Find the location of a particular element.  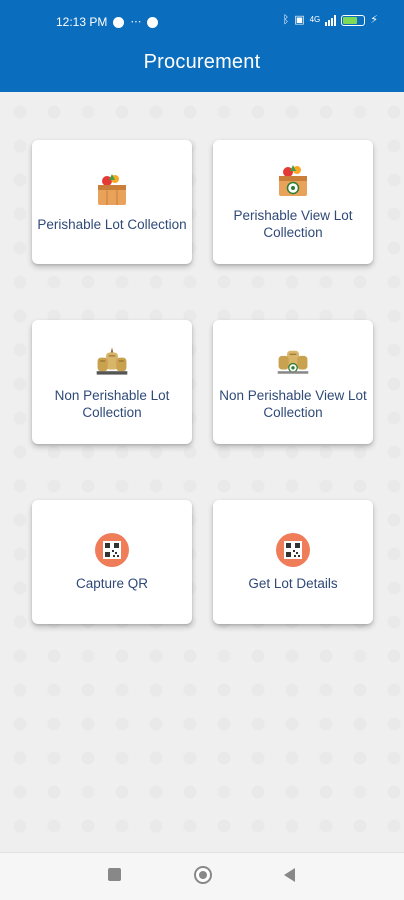

card-label: Non Perishable Lot Collection is located at coordinates (112, 404).